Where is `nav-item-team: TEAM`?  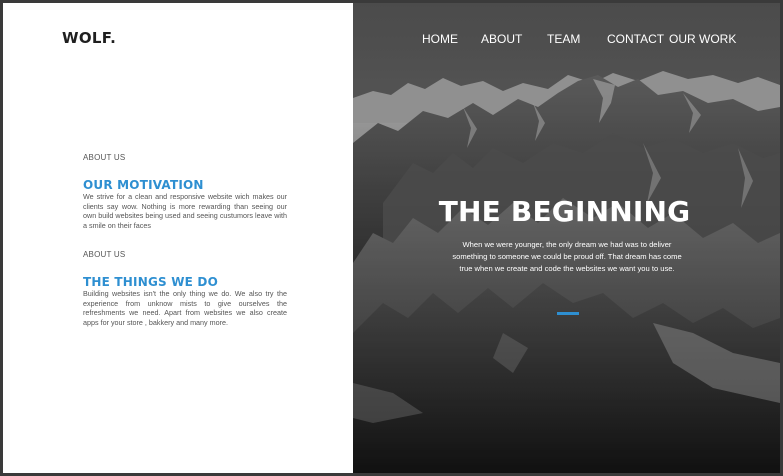
nav-item-team: TEAM is located at coordinates (563, 39).